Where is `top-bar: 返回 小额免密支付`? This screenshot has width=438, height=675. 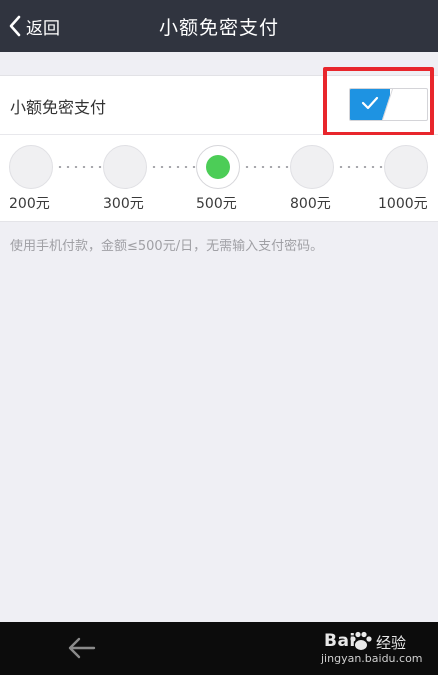
top-bar: 返回 小额免密支付 is located at coordinates (219, 26).